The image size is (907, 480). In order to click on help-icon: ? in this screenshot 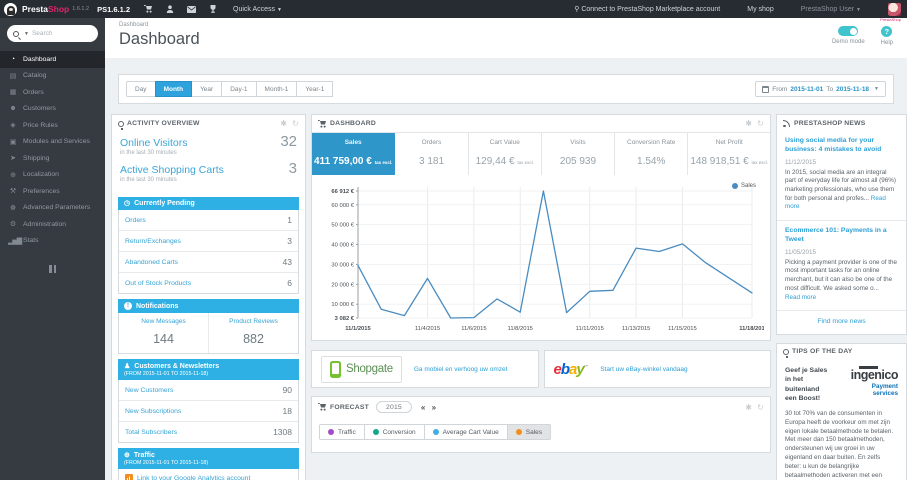, I will do `click(887, 31)`.